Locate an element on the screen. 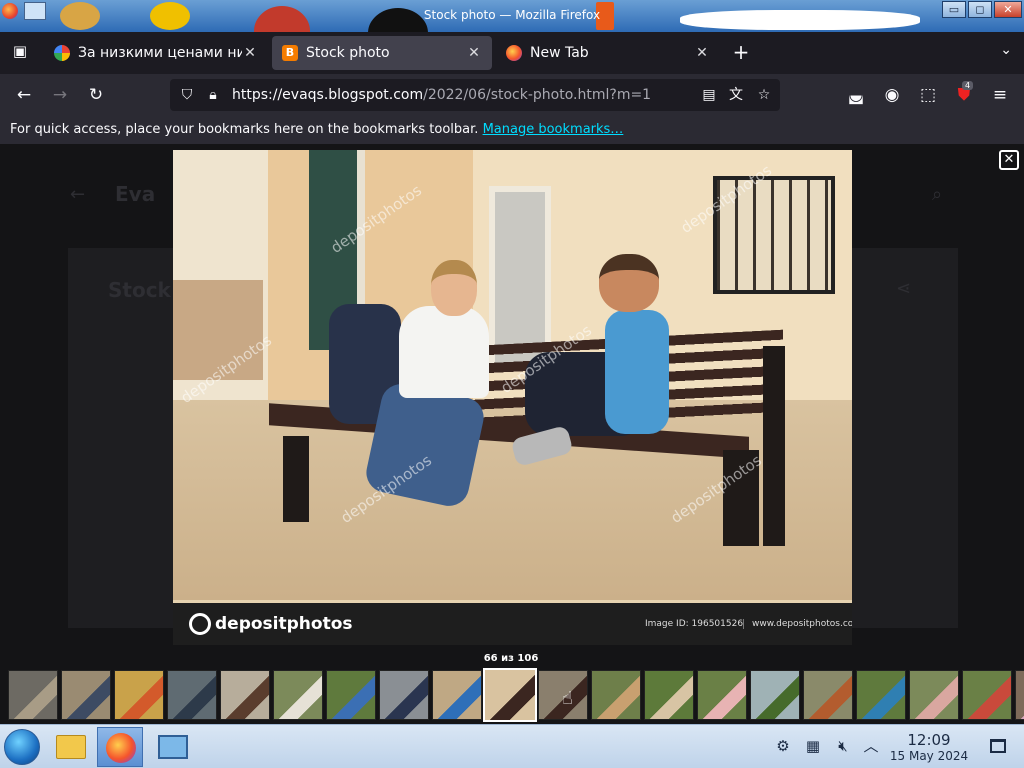 The height and width of the screenshot is (768, 1024). hand-cursor-icon: ☝ is located at coordinates (567, 698).